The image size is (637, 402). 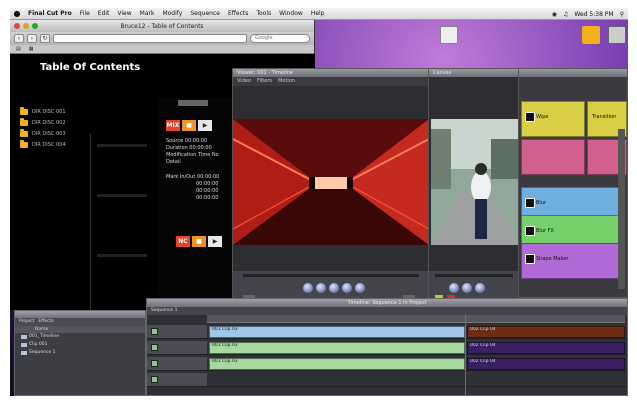 I want to click on nc-square-button: ■, so click(x=199, y=241).